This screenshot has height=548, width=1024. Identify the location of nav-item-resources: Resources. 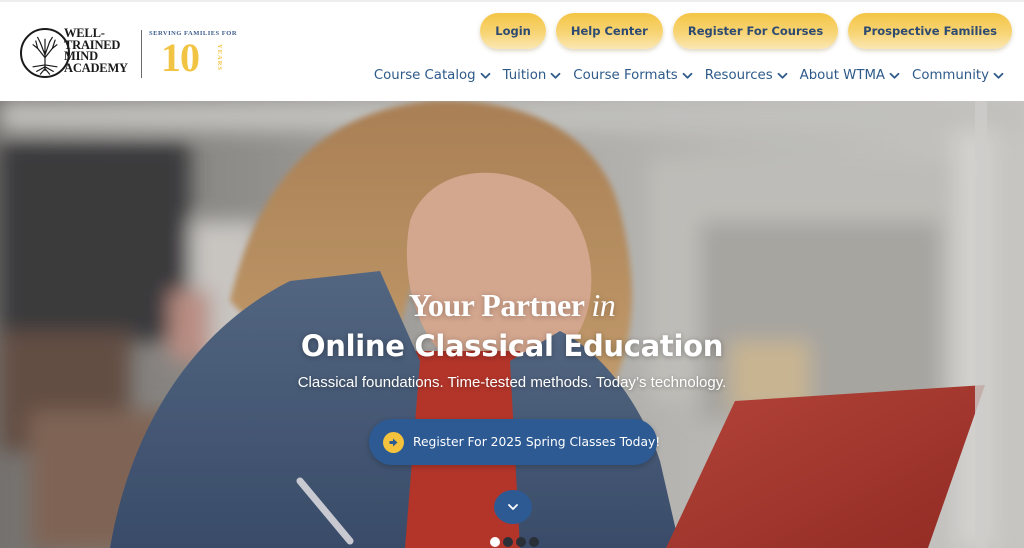
(746, 75).